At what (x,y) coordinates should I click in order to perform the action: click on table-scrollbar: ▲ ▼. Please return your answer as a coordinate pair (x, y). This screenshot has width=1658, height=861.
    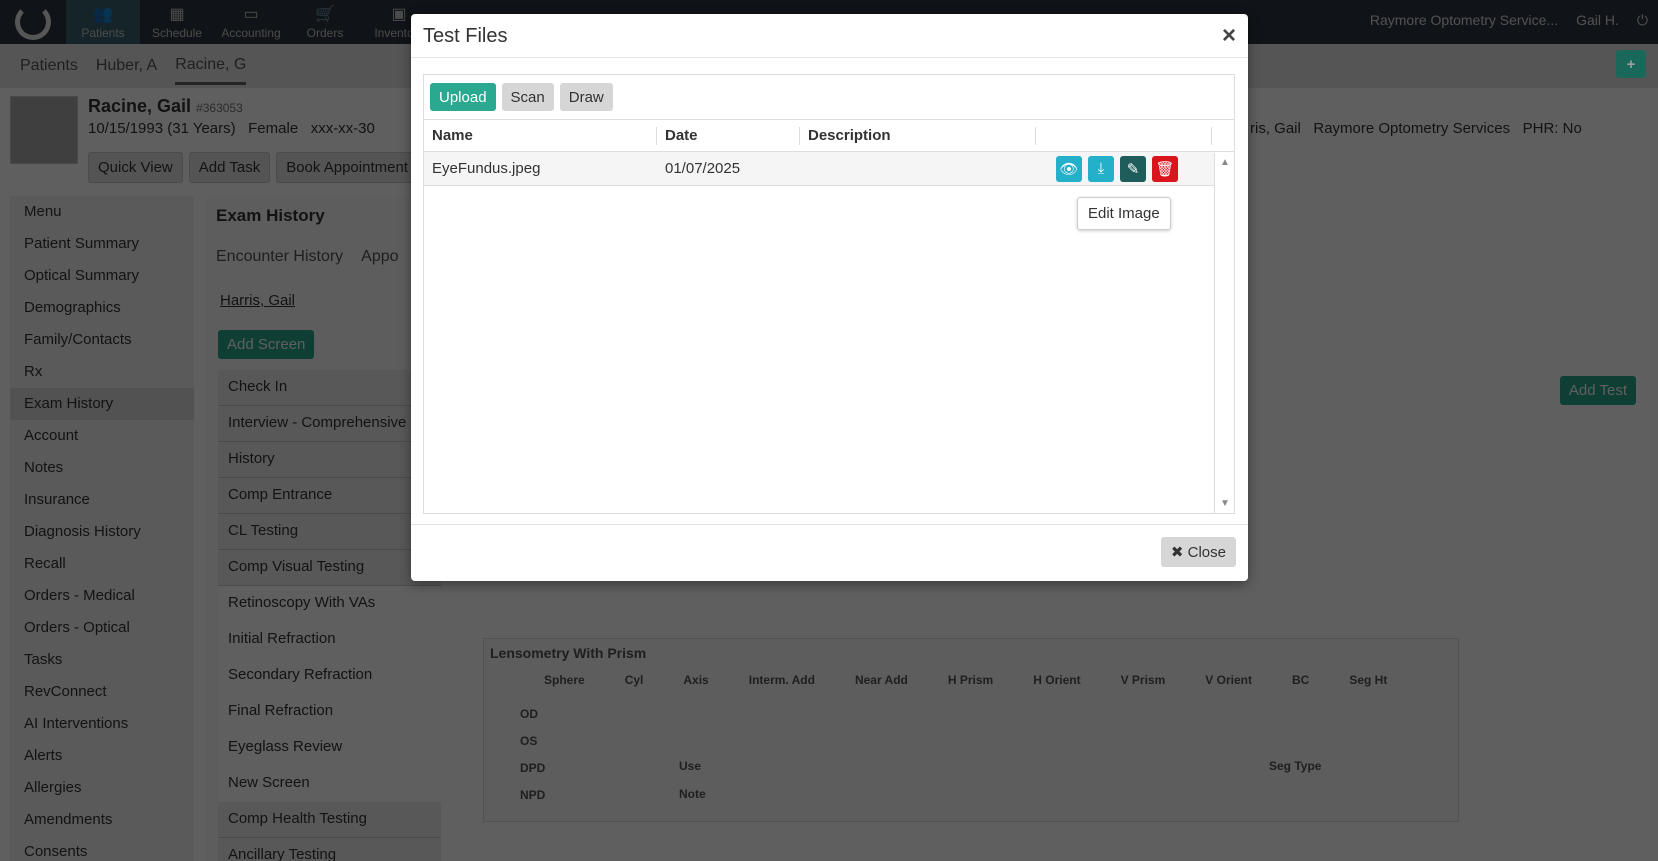
    Looking at the image, I should click on (1224, 333).